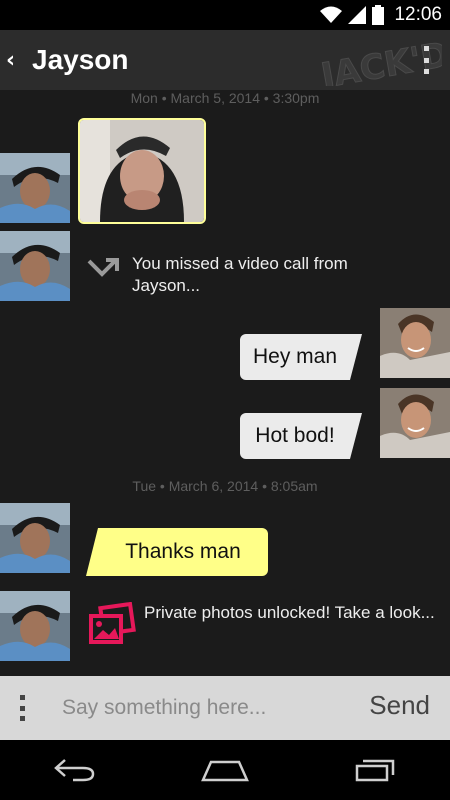 This screenshot has height=800, width=450. What do you see at coordinates (225, 15) in the screenshot?
I see `status-bar: 12:06` at bounding box center [225, 15].